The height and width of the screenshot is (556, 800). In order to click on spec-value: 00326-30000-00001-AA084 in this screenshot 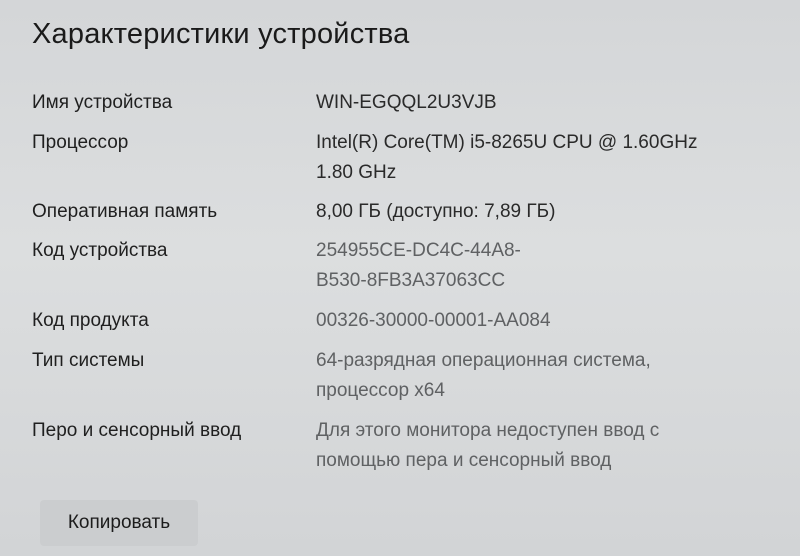, I will do `click(433, 320)`.